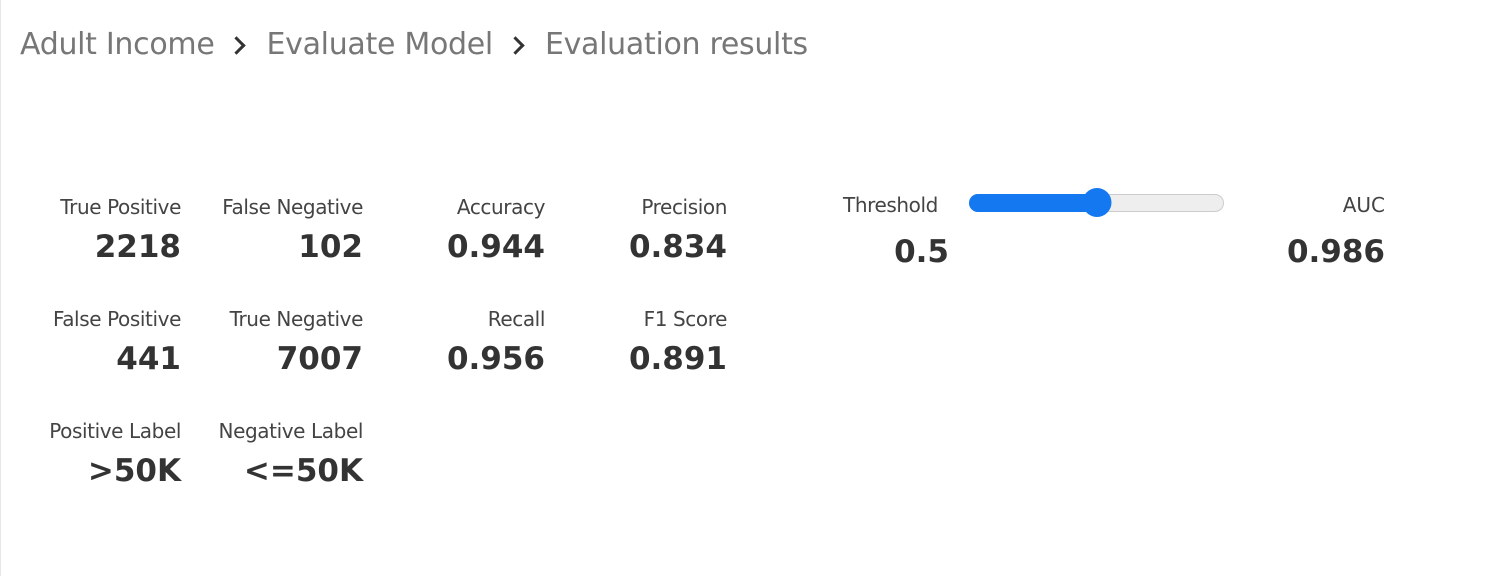 The image size is (1496, 576). I want to click on true-positive-label: True Positive, so click(120, 207).